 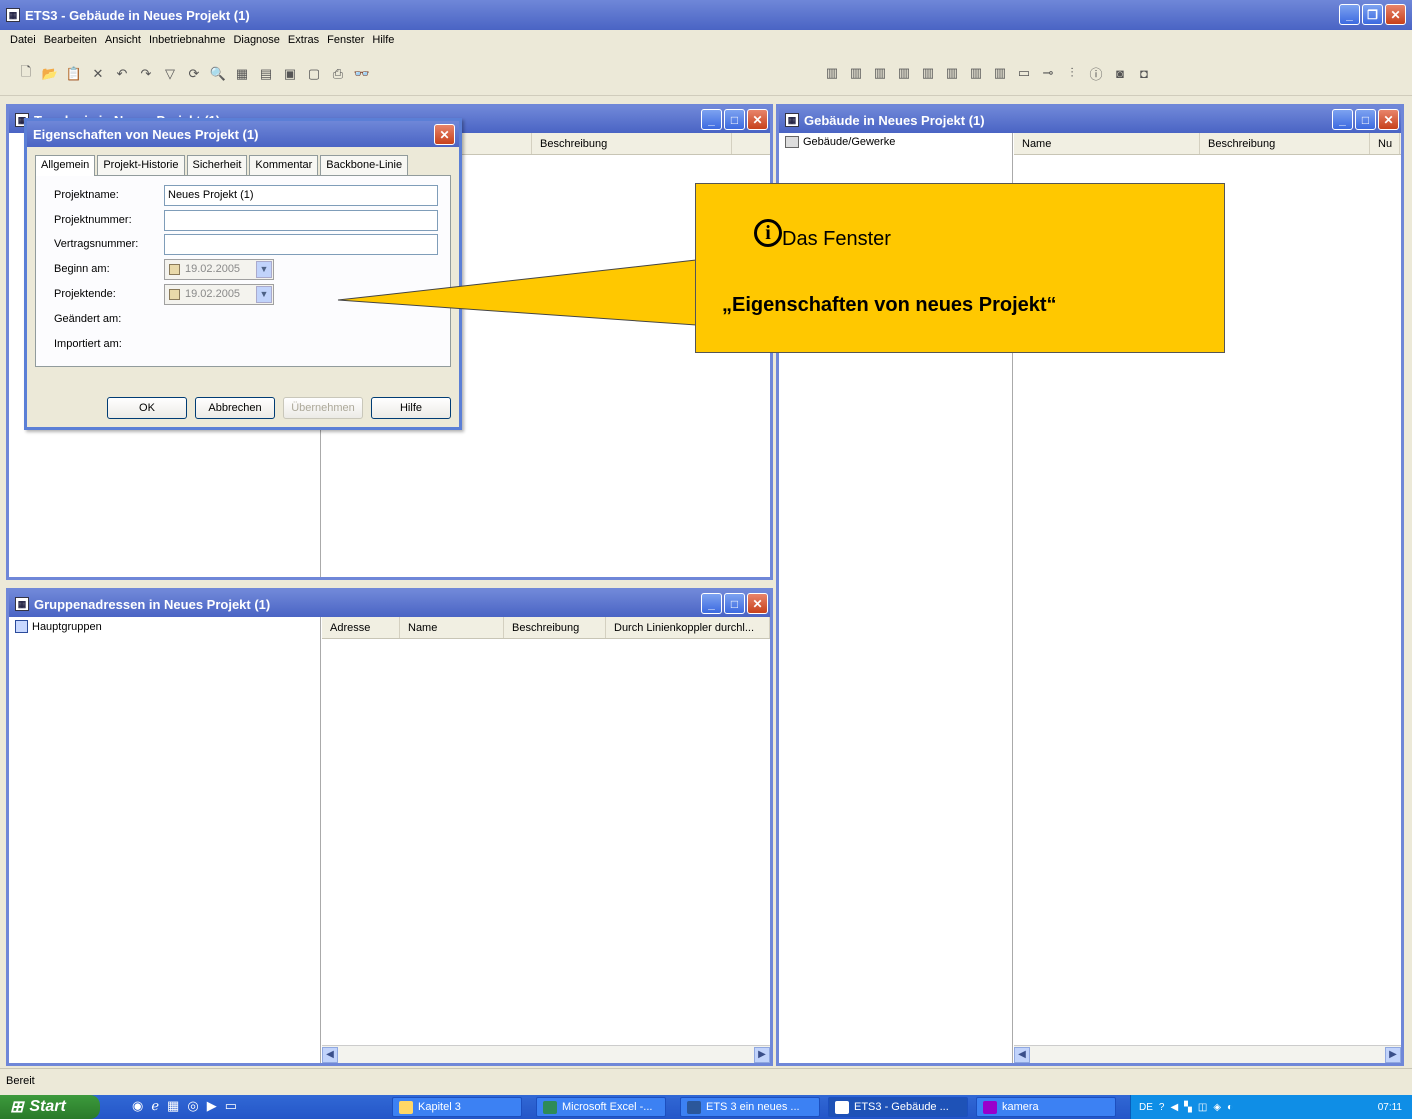 What do you see at coordinates (74, 74) in the screenshot?
I see `clipboard-icon: 📋` at bounding box center [74, 74].